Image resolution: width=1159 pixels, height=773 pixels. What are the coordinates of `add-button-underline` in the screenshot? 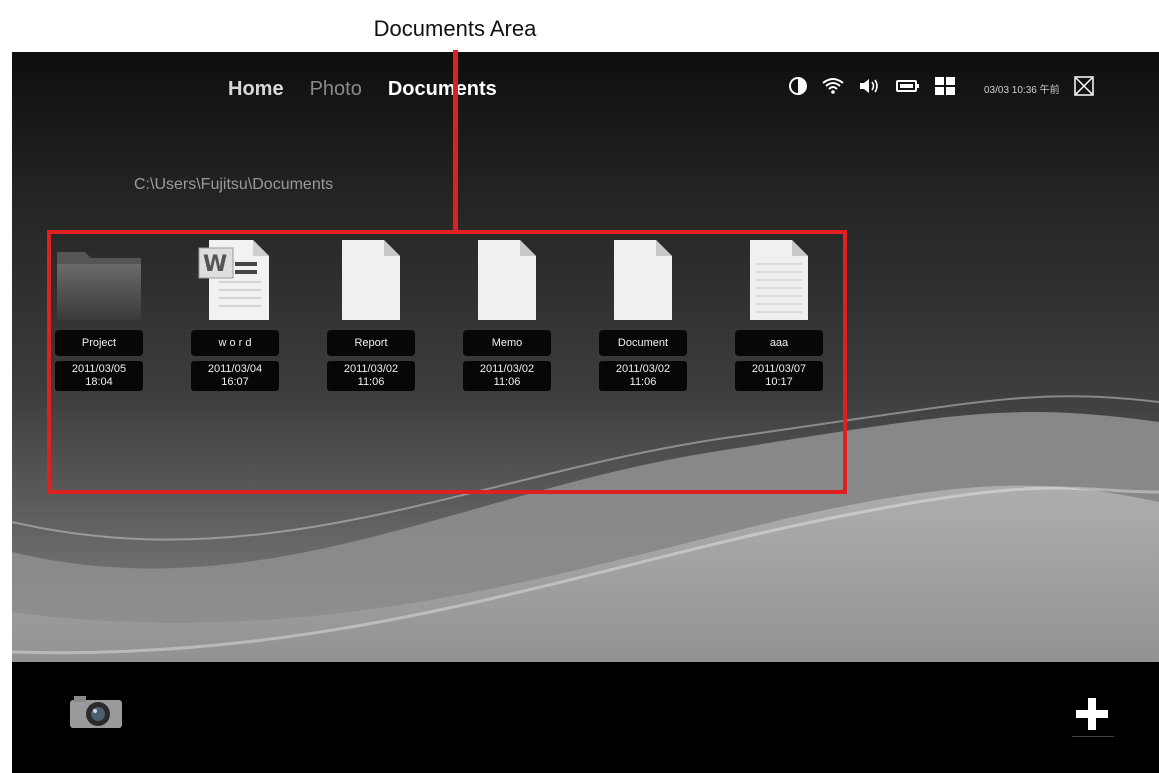 It's located at (1093, 736).